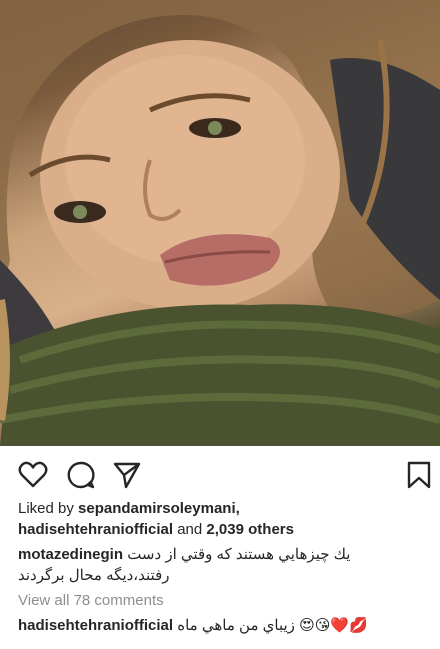 The image size is (440, 649). I want to click on comment-2-username: hadisehtehraniofficial, so click(95, 625).